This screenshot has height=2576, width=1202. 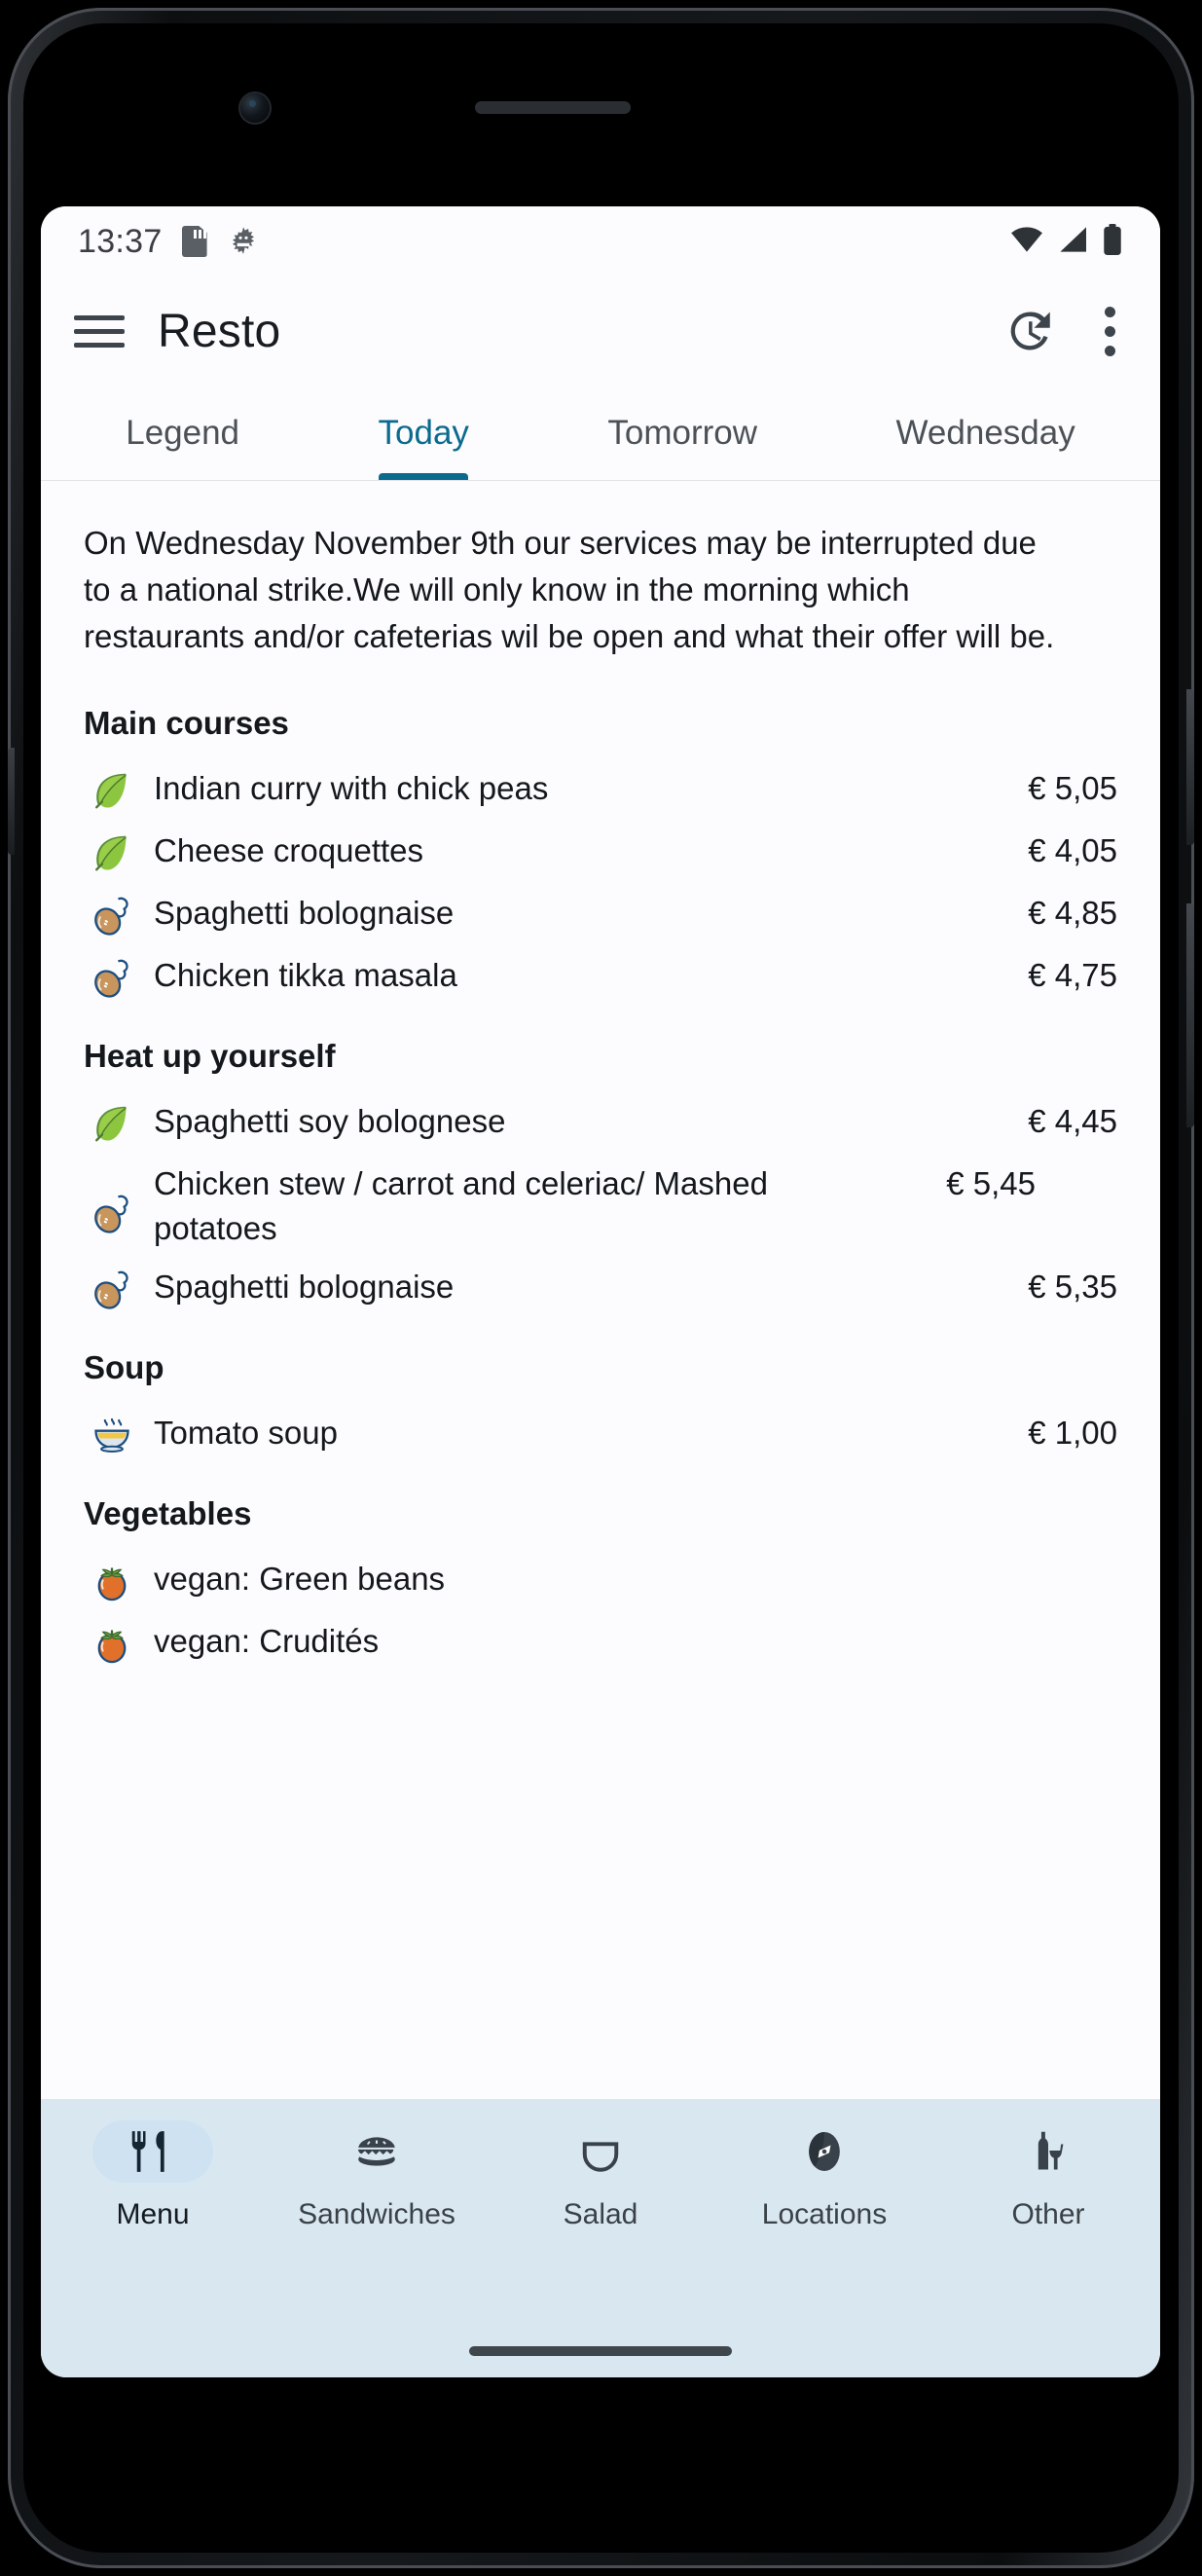 I want to click on android-bug-icon, so click(x=243, y=242).